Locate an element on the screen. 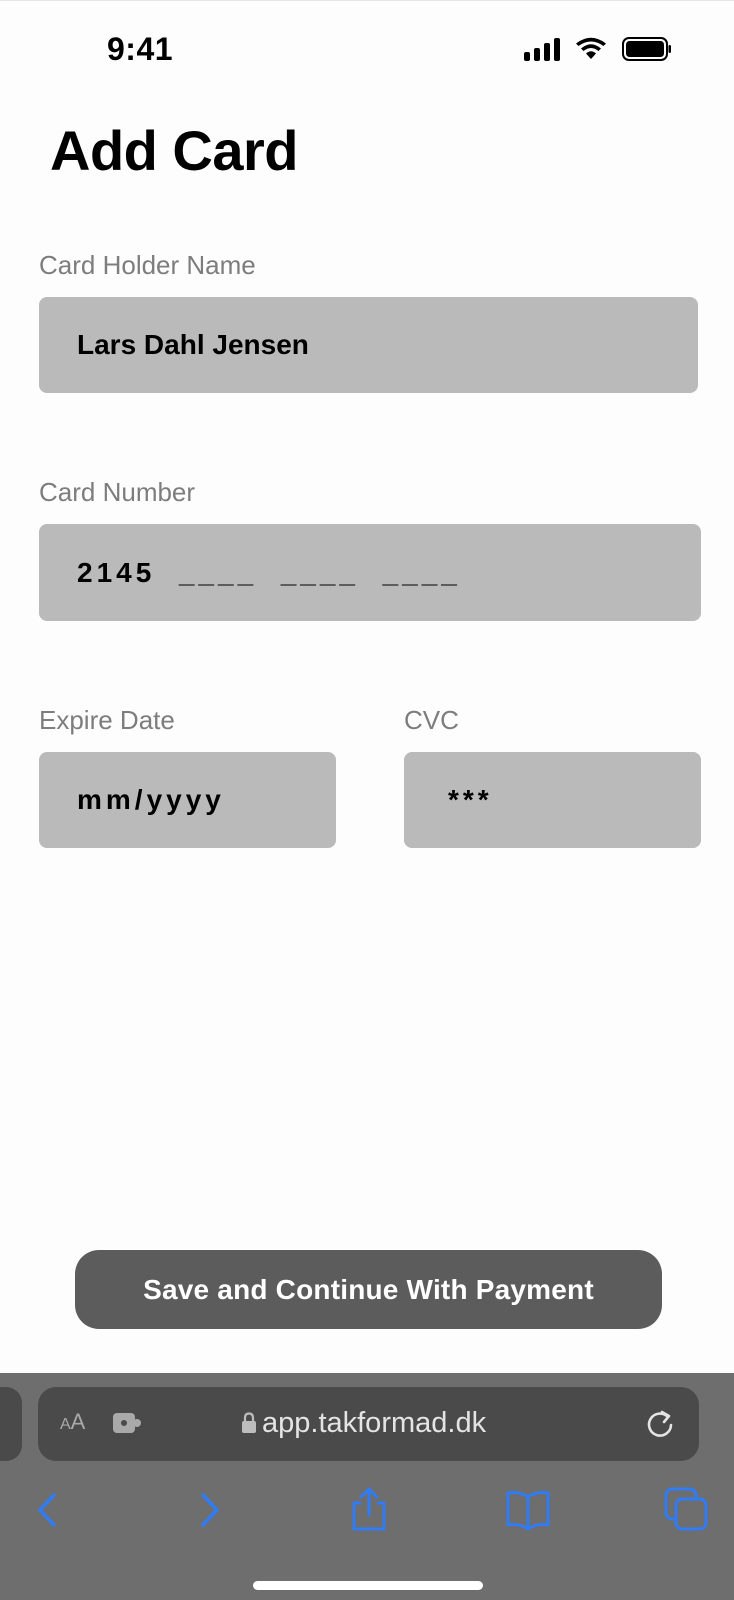 Image resolution: width=734 pixels, height=1600 pixels. address-bar: AA app.takformad.dk is located at coordinates (368, 1424).